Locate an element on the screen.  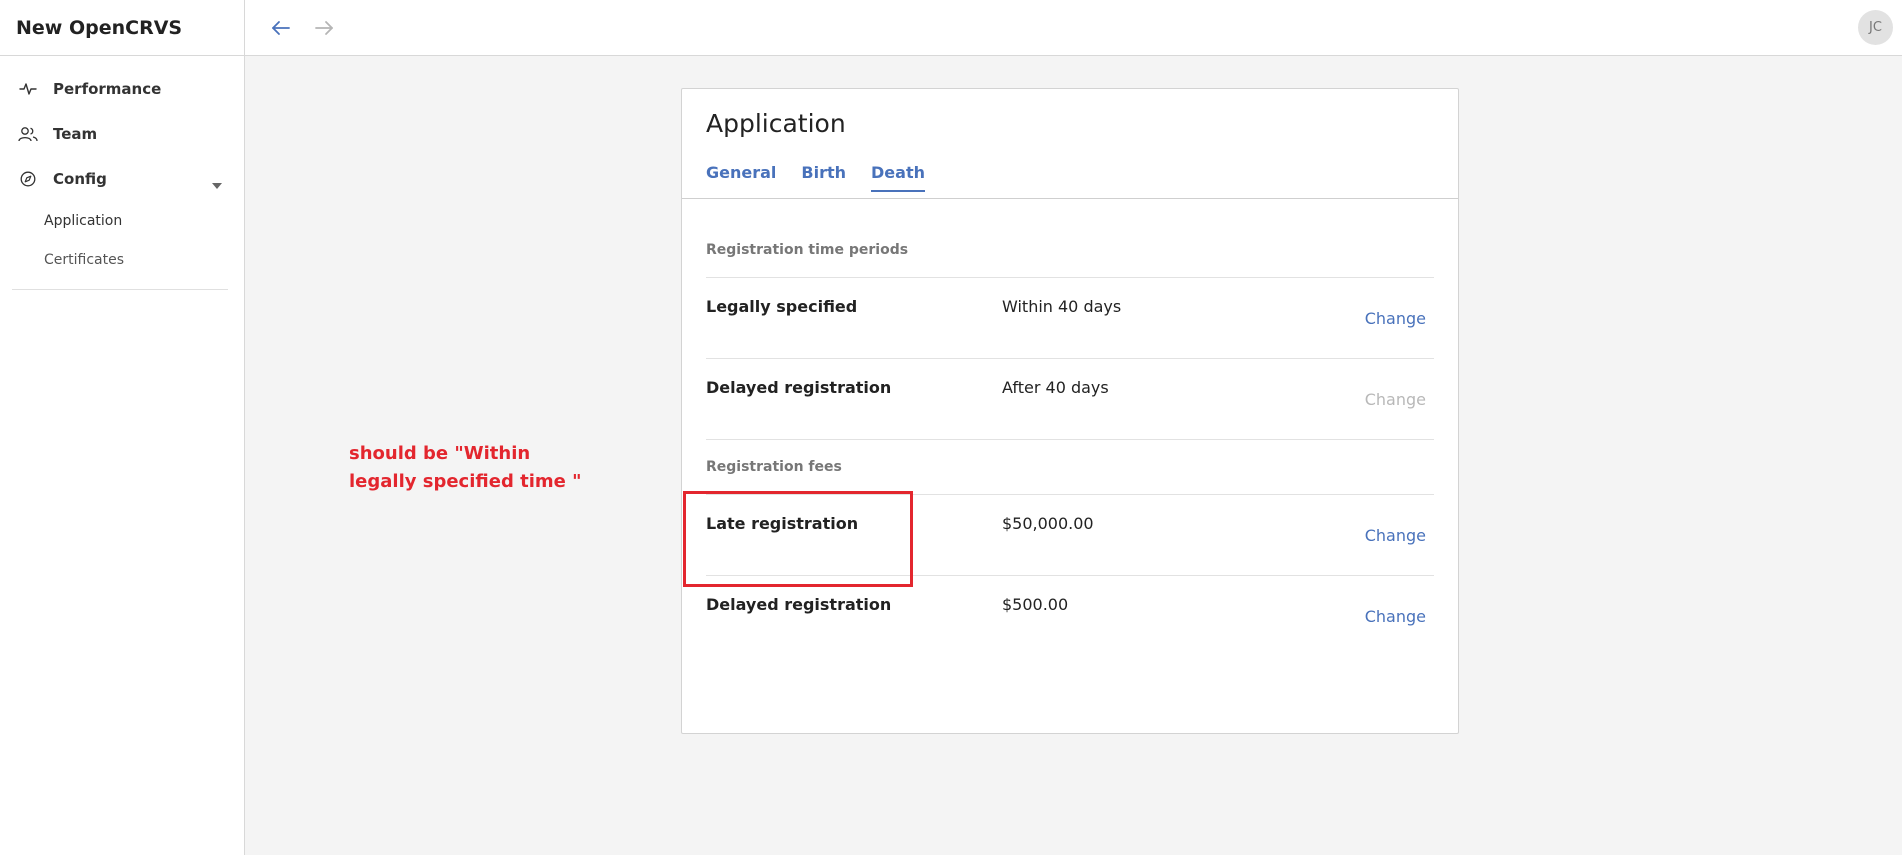
tab-general: General is located at coordinates (741, 177).